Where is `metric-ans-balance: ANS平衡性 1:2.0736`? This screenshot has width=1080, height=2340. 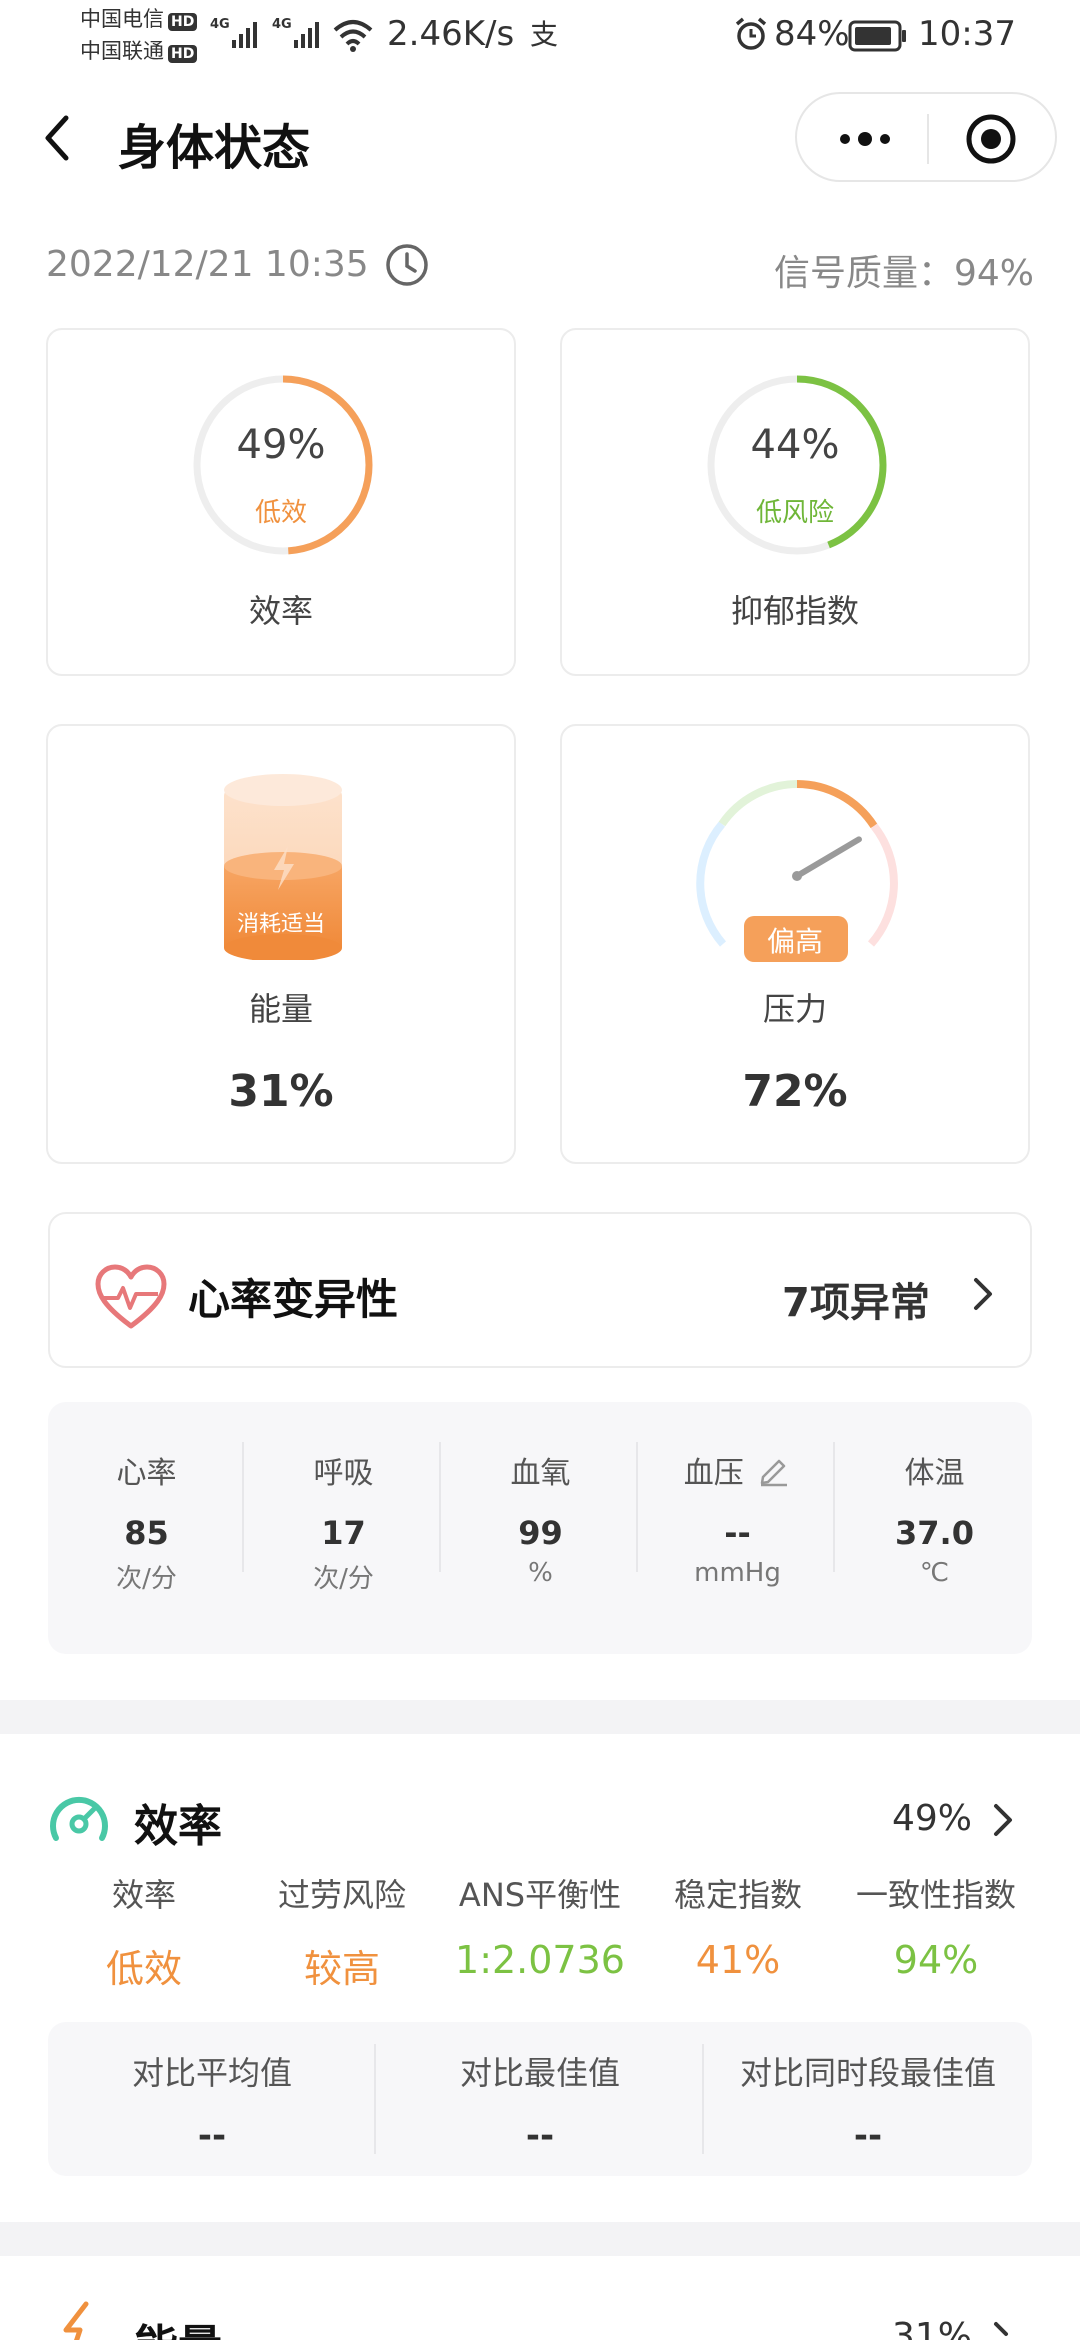
metric-ans-balance: ANS平衡性 1:2.0736 is located at coordinates (540, 1929).